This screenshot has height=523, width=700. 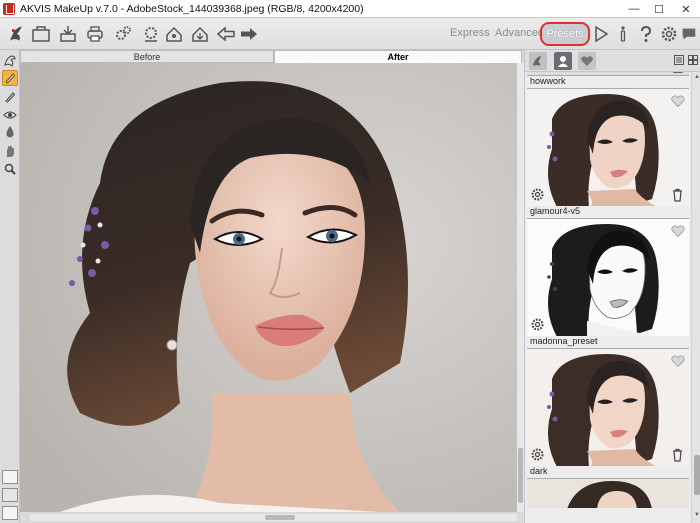 What do you see at coordinates (273, 517) in the screenshot?
I see `canvas-horizontal-scrollbar` at bounding box center [273, 517].